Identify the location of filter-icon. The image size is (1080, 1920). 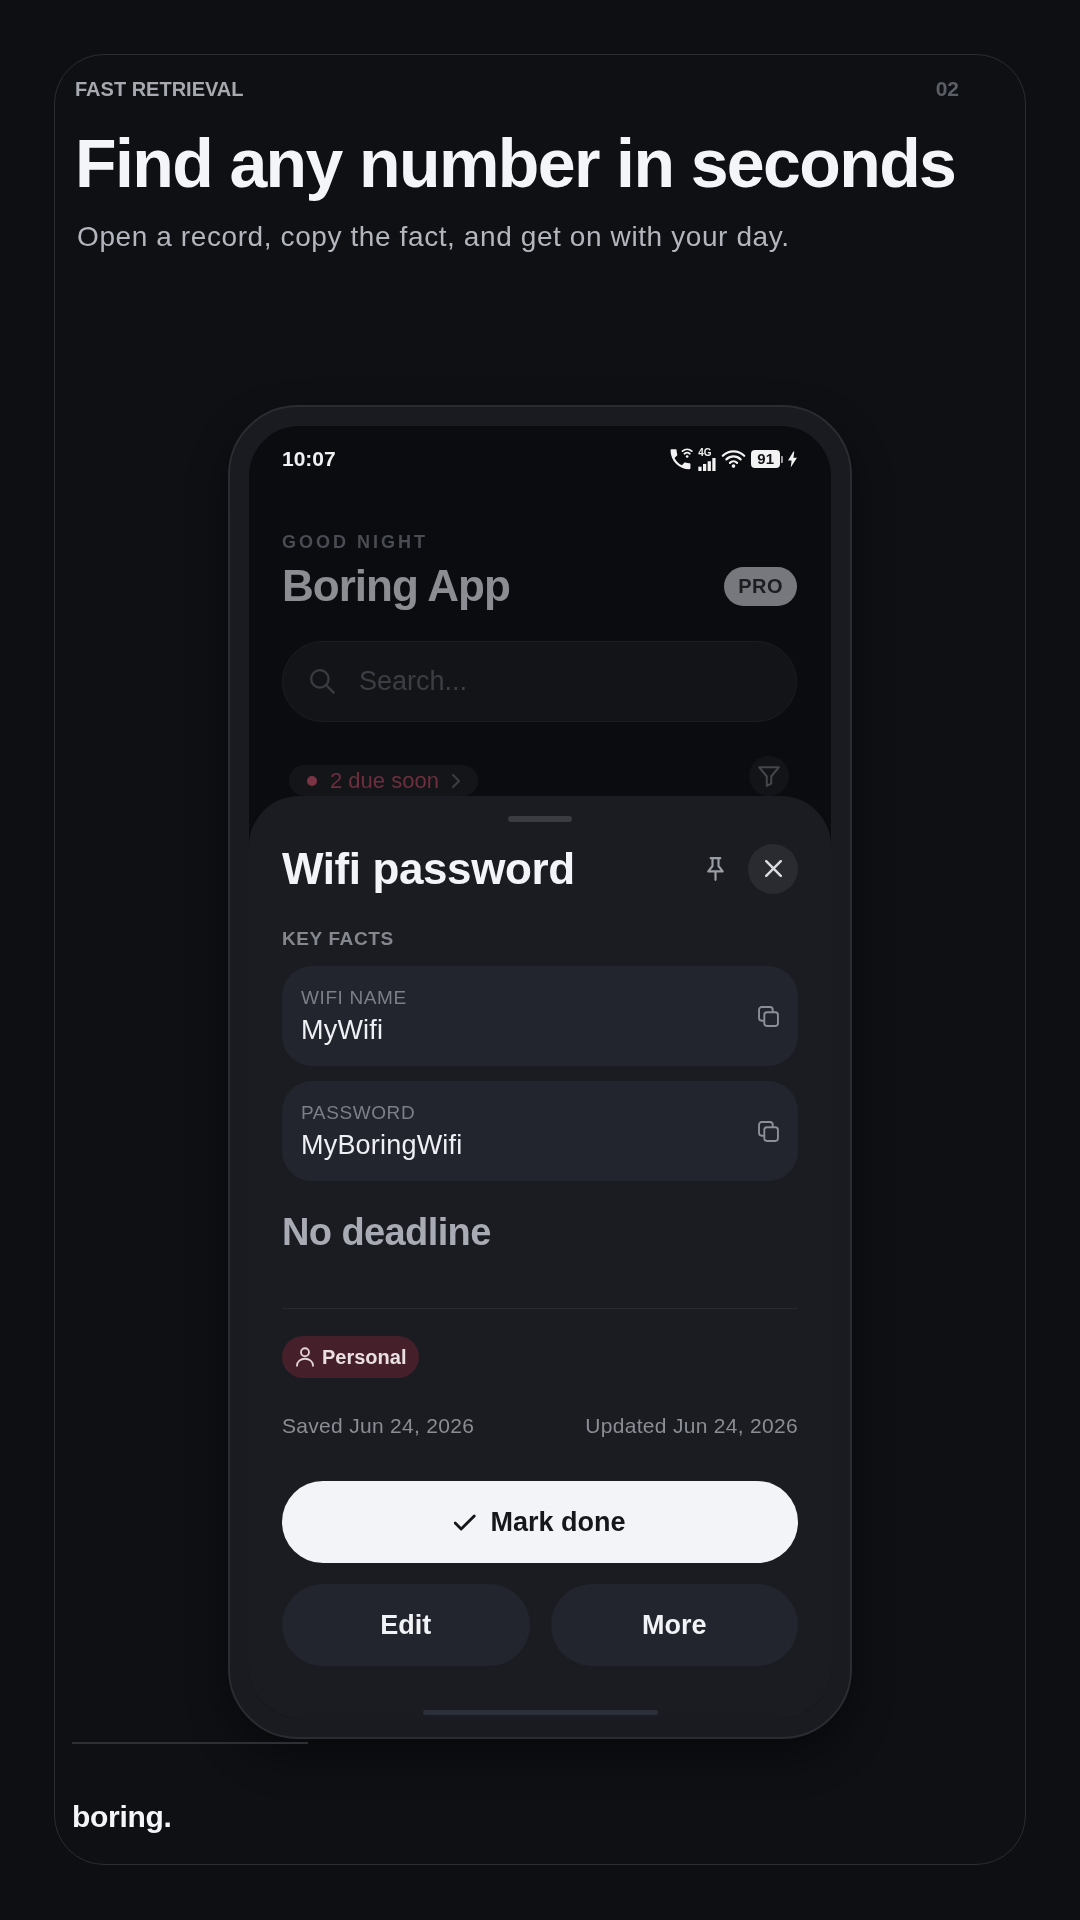
(769, 776).